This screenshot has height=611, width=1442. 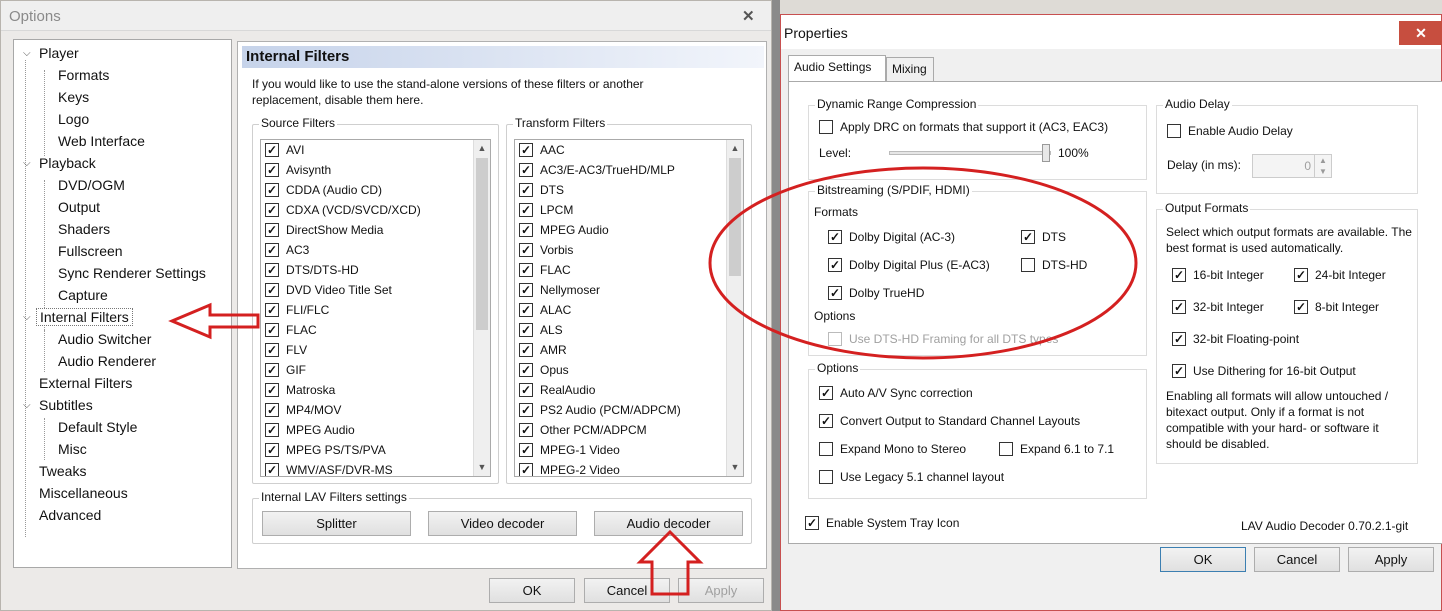 What do you see at coordinates (748, 16) in the screenshot?
I see `options-close-icon: ✕` at bounding box center [748, 16].